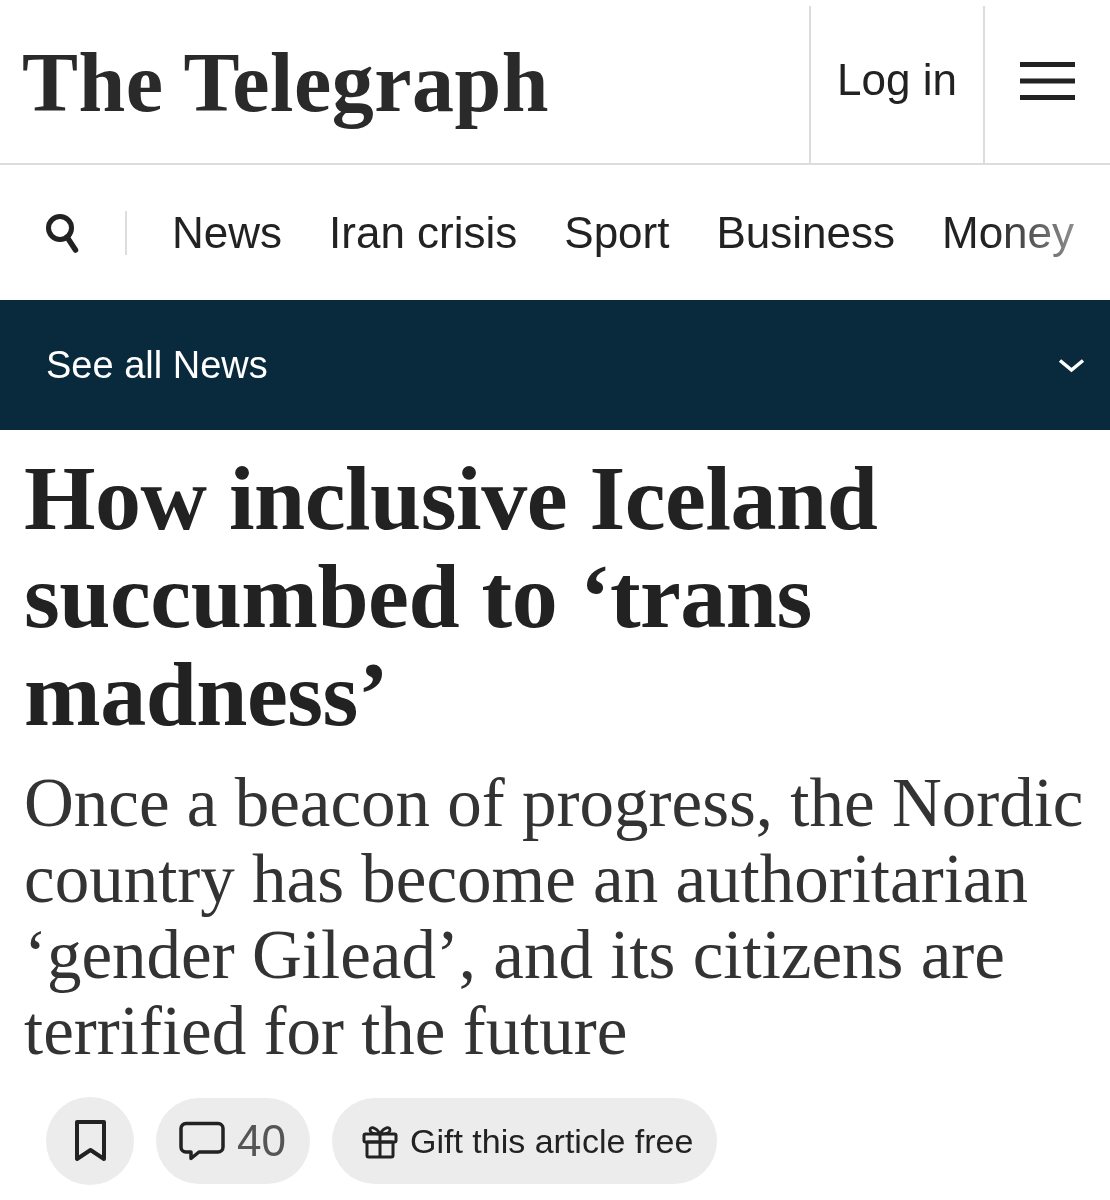  I want to click on section-dropdown: See all News, so click(555, 365).